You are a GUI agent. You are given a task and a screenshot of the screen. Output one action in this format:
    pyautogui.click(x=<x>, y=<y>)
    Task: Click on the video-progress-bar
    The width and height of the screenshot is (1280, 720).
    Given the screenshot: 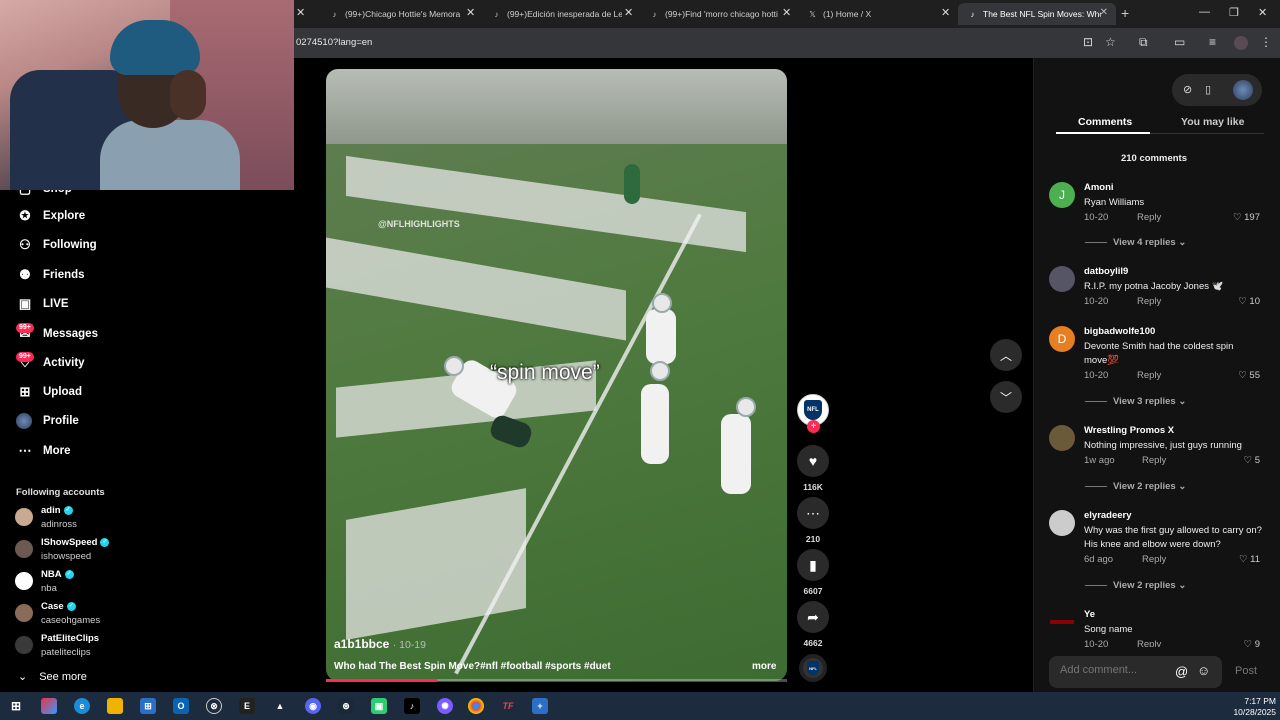 What is the action you would take?
    pyautogui.click(x=556, y=680)
    